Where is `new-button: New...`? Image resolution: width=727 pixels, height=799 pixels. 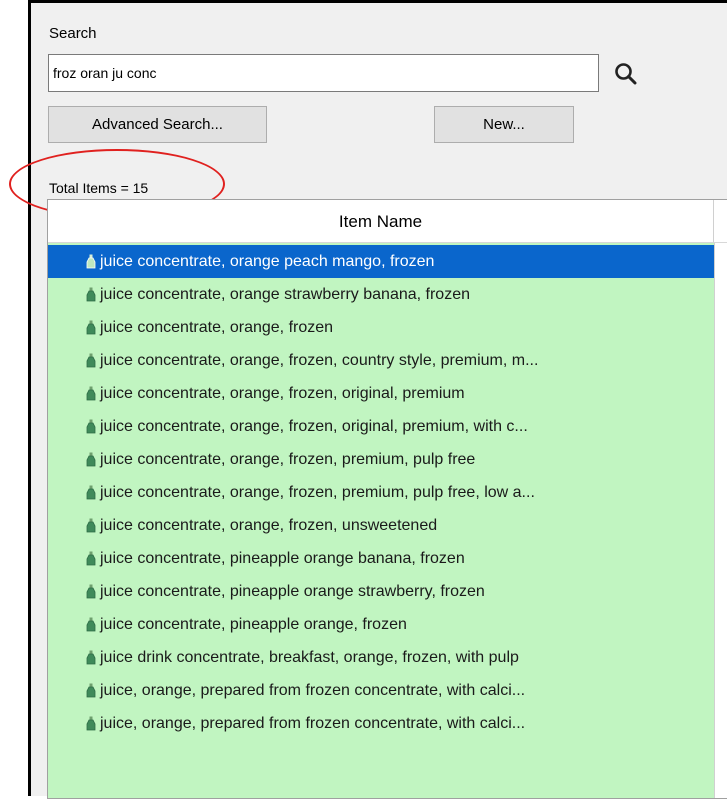 new-button: New... is located at coordinates (504, 124).